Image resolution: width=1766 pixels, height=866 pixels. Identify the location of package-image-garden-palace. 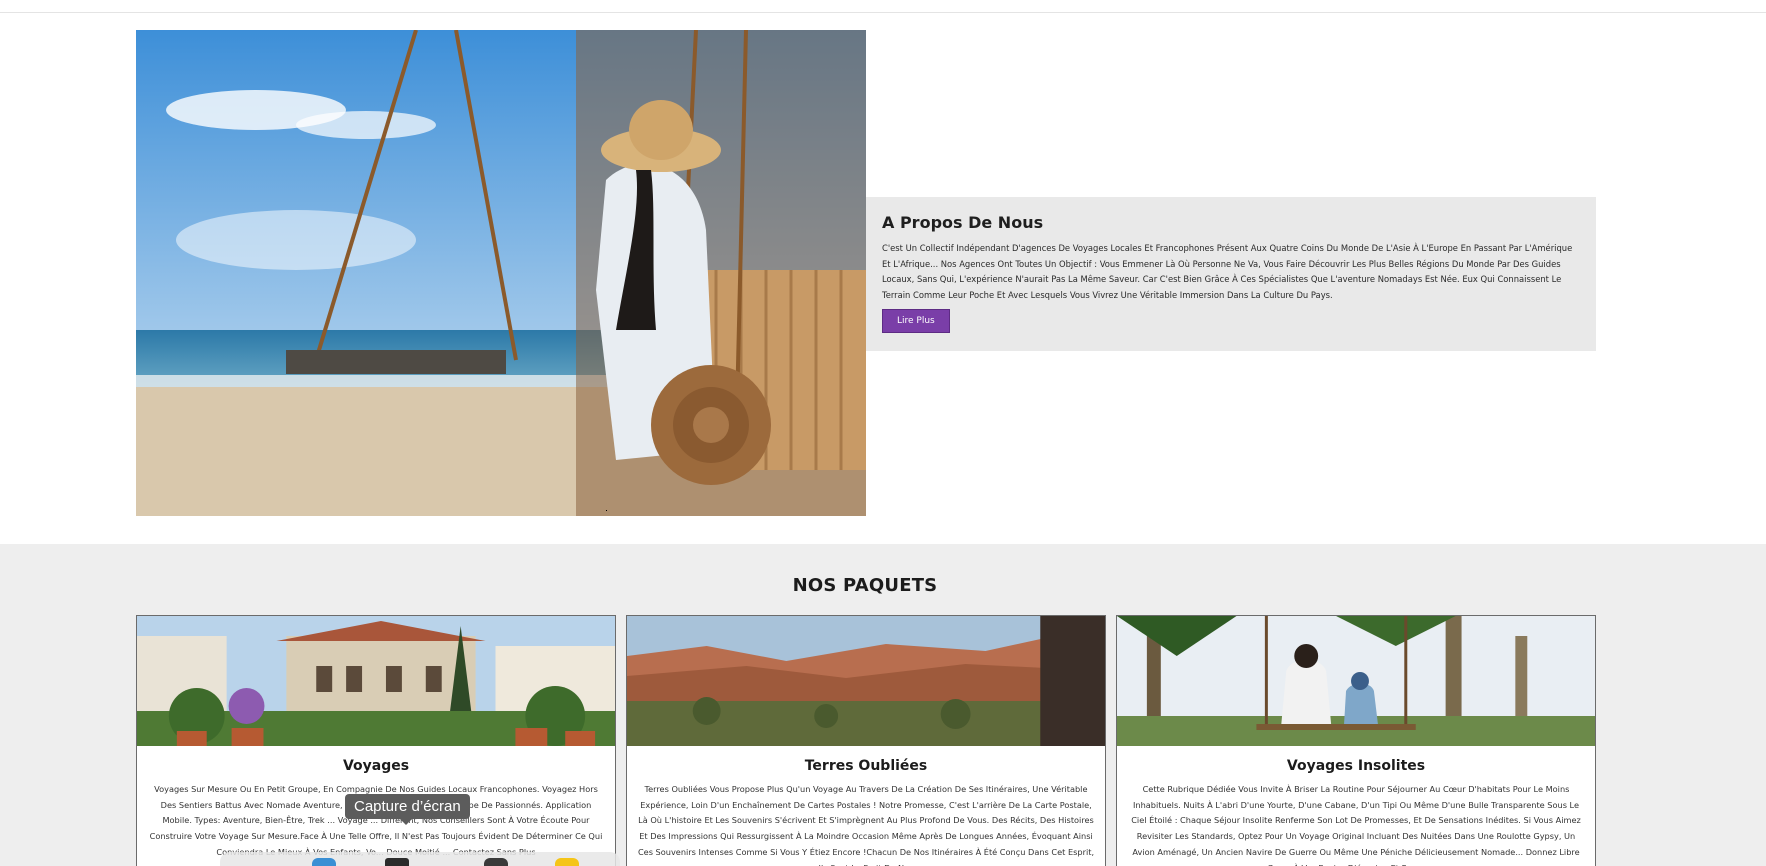
(376, 681).